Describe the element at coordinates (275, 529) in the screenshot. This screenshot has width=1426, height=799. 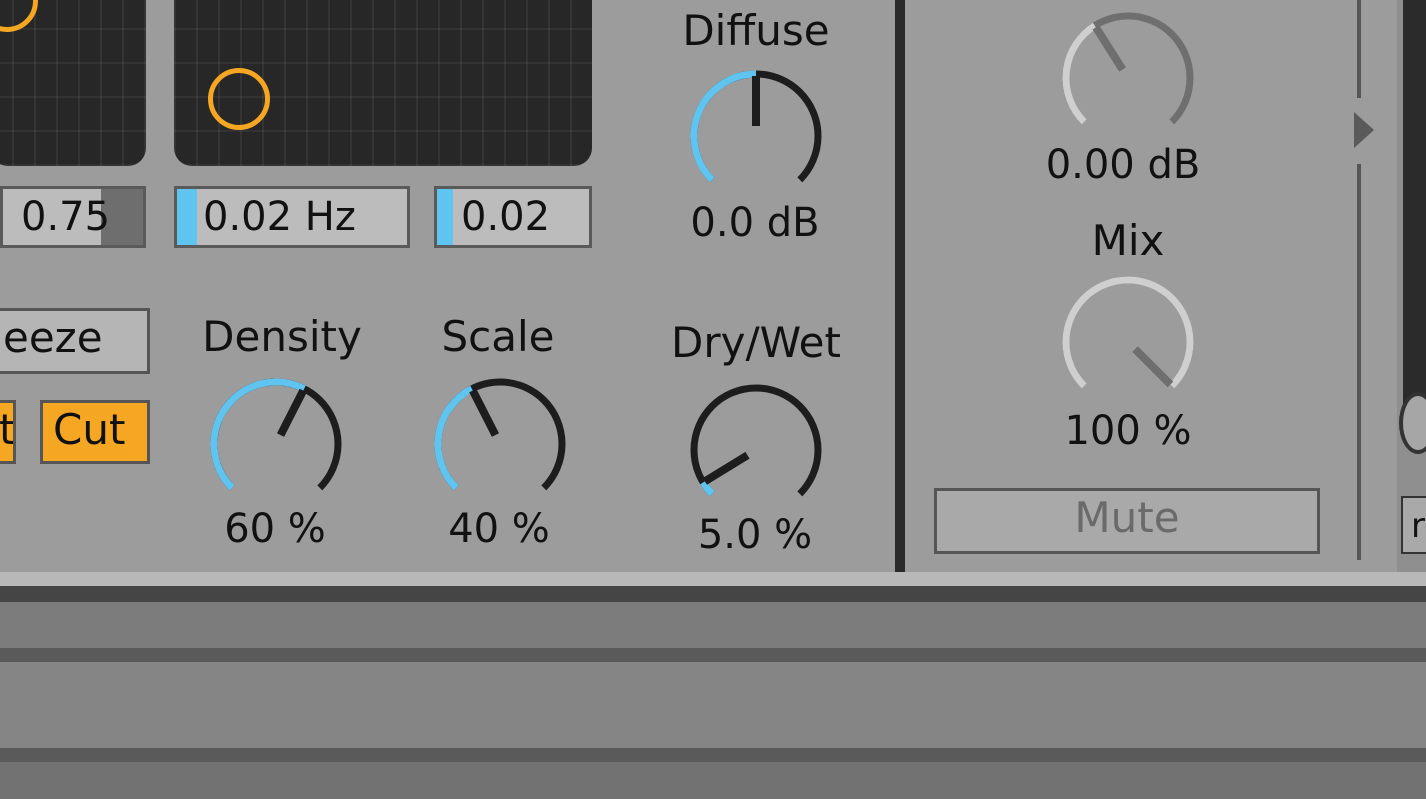
I see `density-value: 60 %` at that location.